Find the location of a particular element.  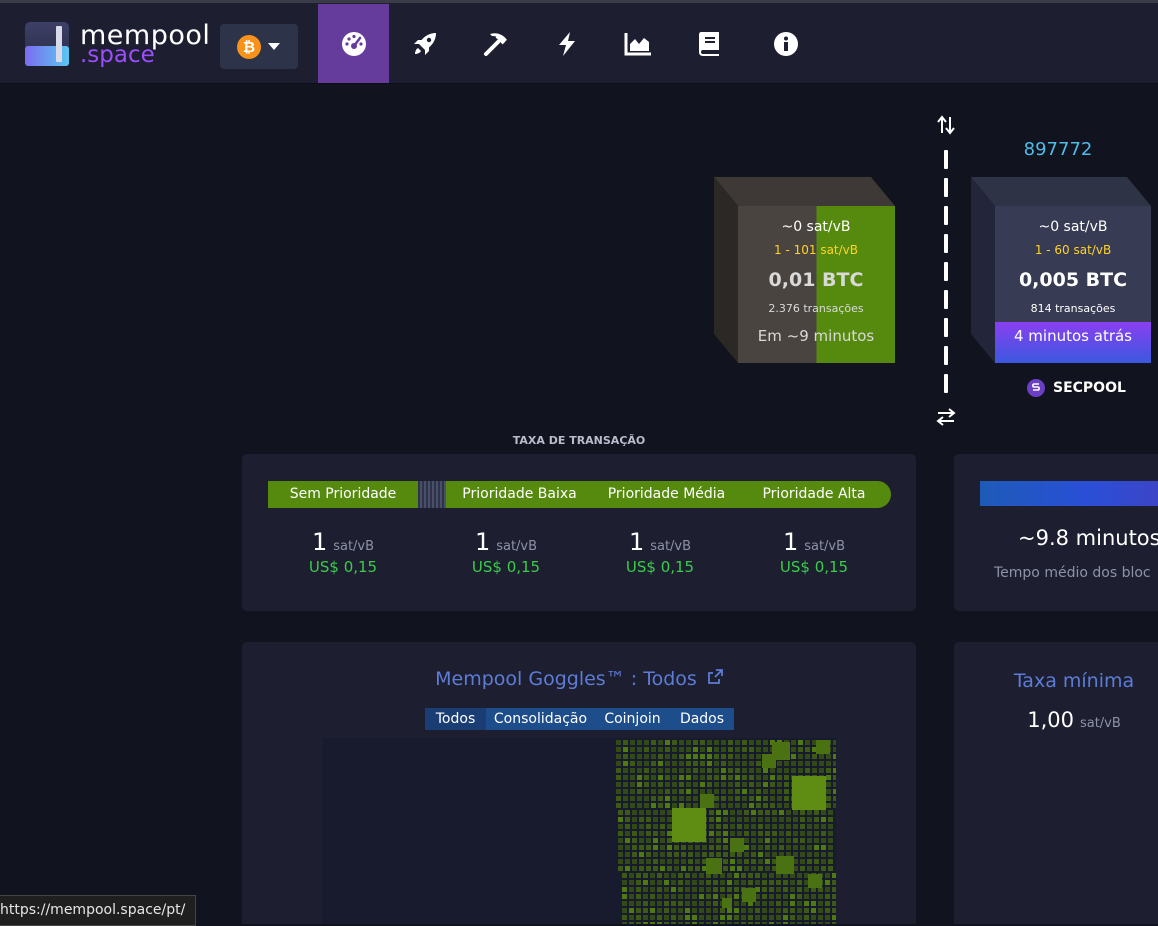

block-height-link: 897772 is located at coordinates (1058, 149).